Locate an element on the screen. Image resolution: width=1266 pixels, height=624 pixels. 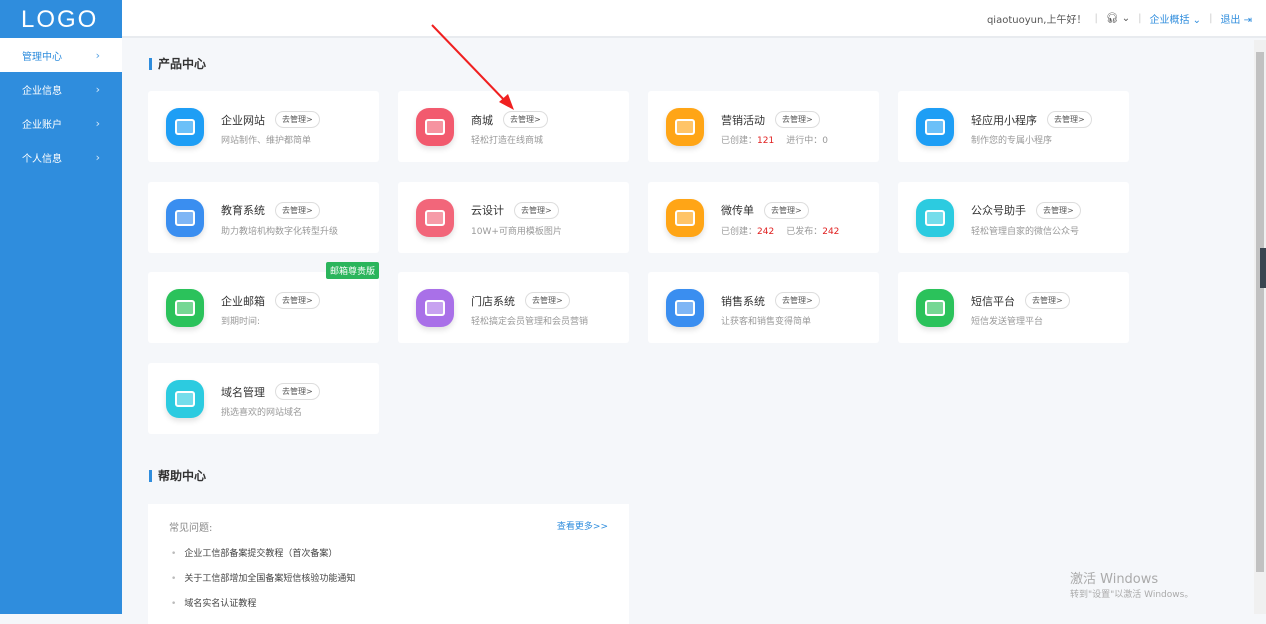
windows-watermark: 激活 Windows 转到"设置"以激活 Windows。 is located at coordinates (1132, 586).